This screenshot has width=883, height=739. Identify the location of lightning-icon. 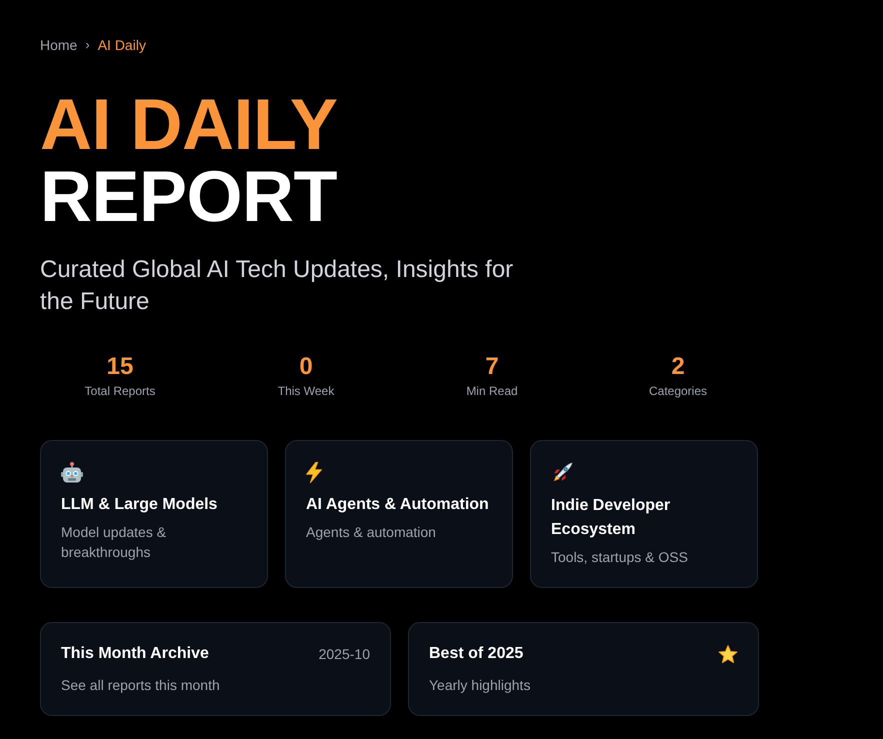
(314, 472).